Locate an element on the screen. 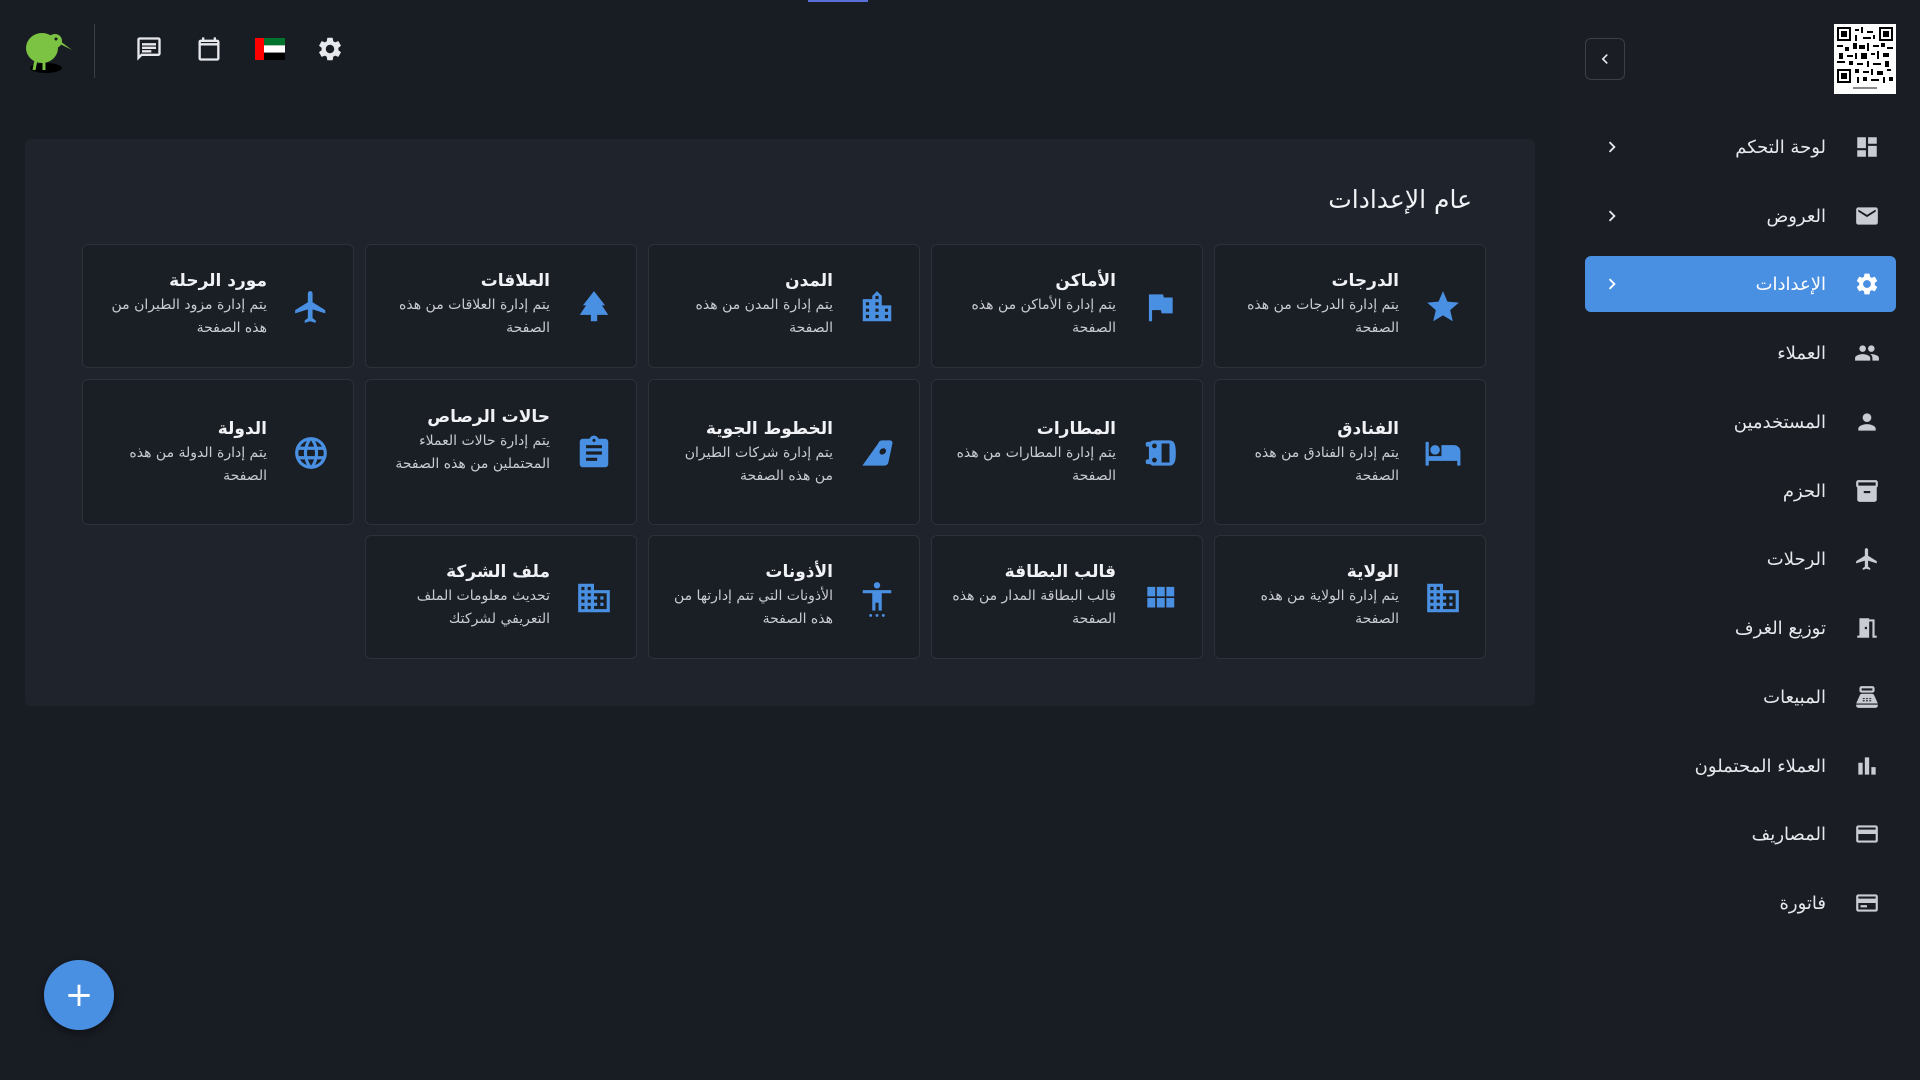 This screenshot has height=1080, width=1920. tile-title: الولاية is located at coordinates (1372, 572).